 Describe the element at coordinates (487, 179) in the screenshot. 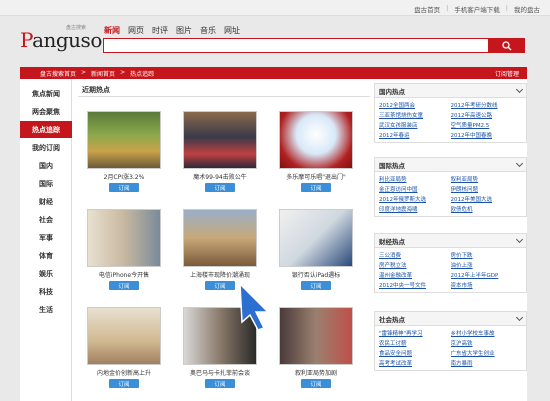

I see `hot-link: 叙利亚局势` at that location.